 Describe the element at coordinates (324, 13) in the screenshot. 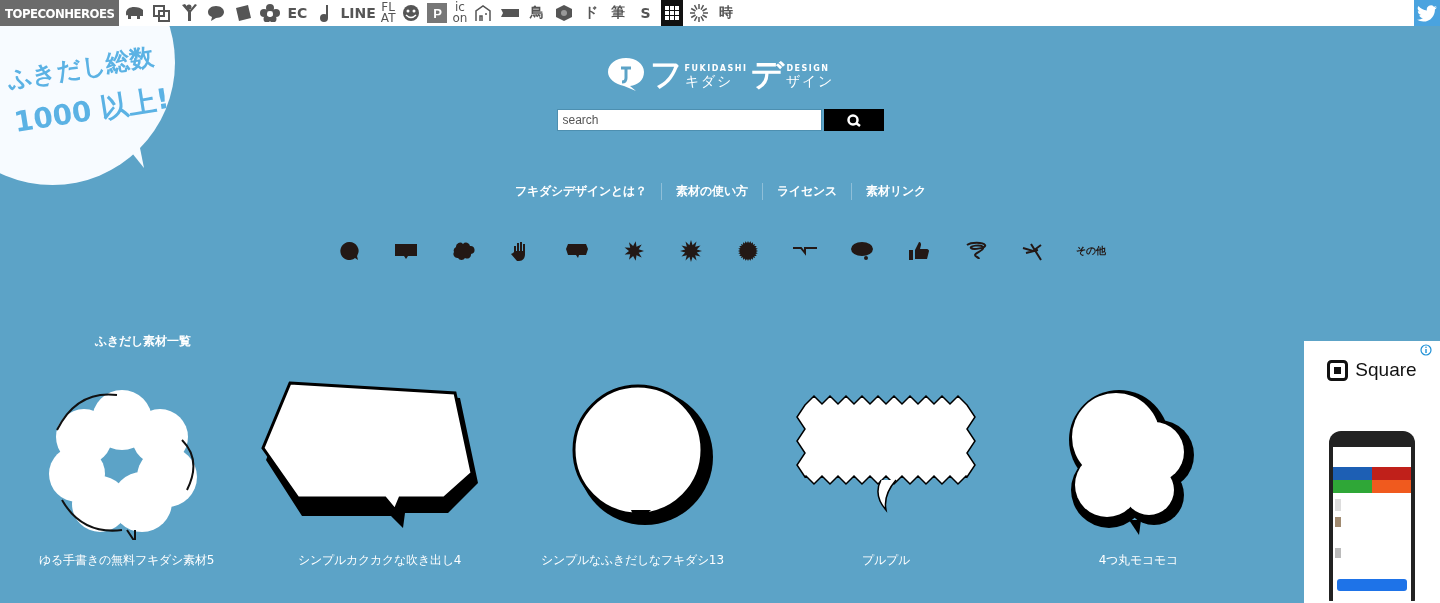

I see `note-icon` at that location.